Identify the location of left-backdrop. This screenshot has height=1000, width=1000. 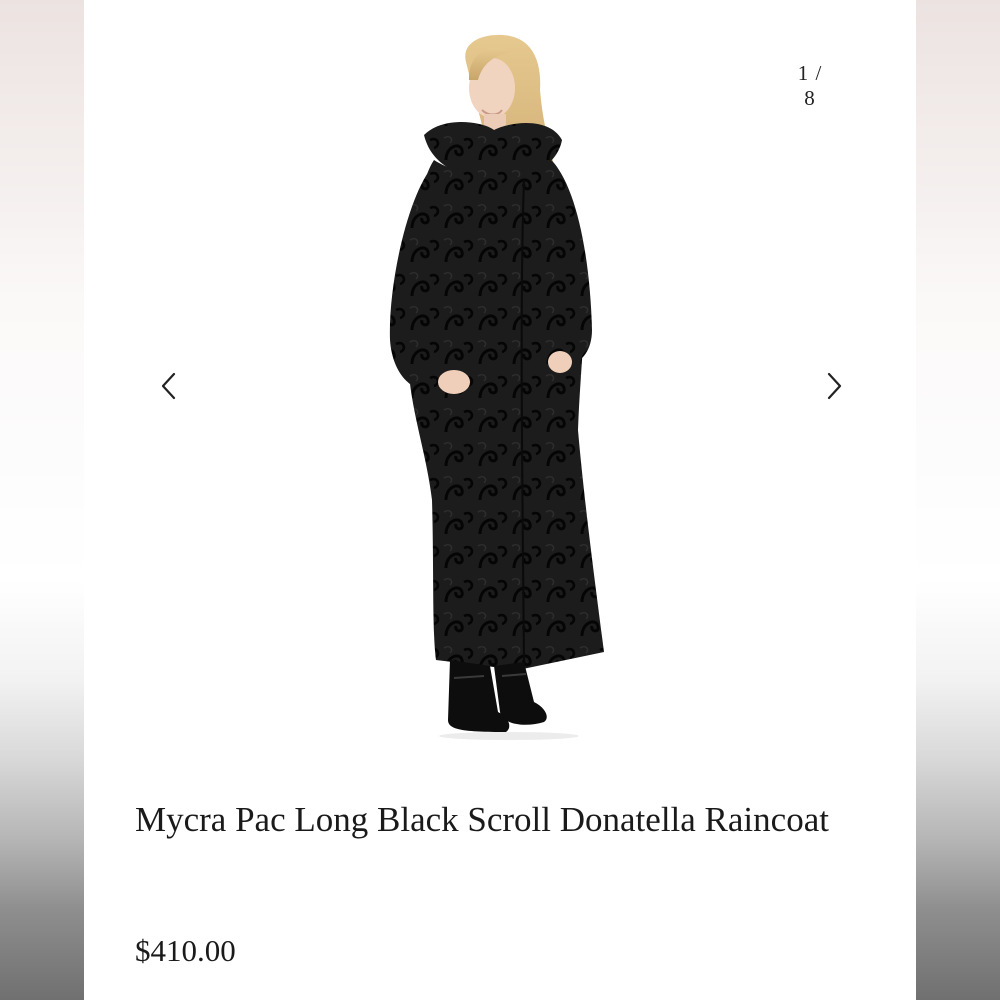
(42, 500).